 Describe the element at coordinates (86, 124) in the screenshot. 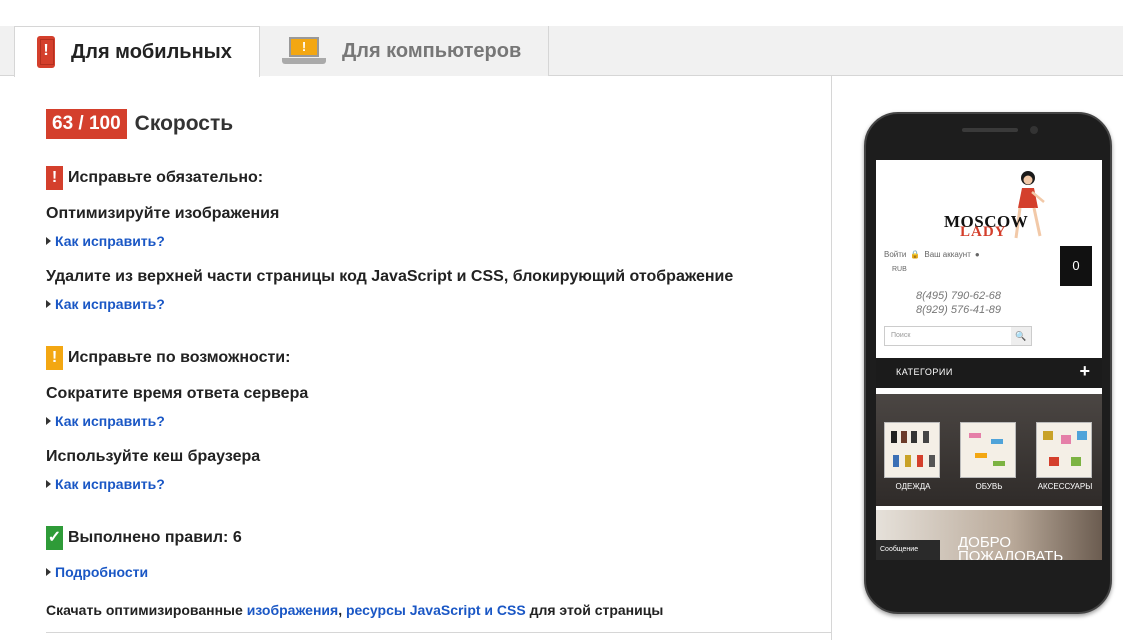

I see `score-badge: 63 / 100` at that location.